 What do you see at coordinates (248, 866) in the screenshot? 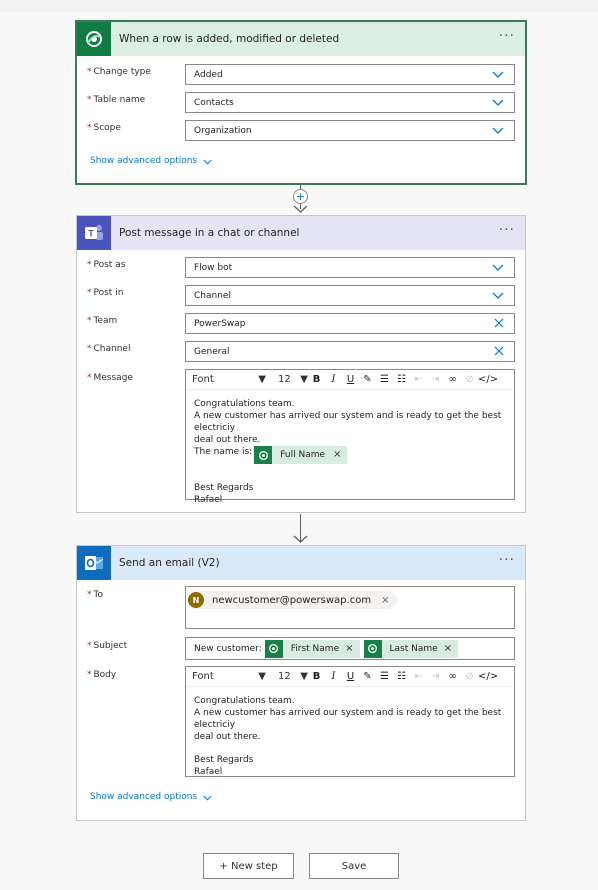
I see `new-step-button: + New step` at bounding box center [248, 866].